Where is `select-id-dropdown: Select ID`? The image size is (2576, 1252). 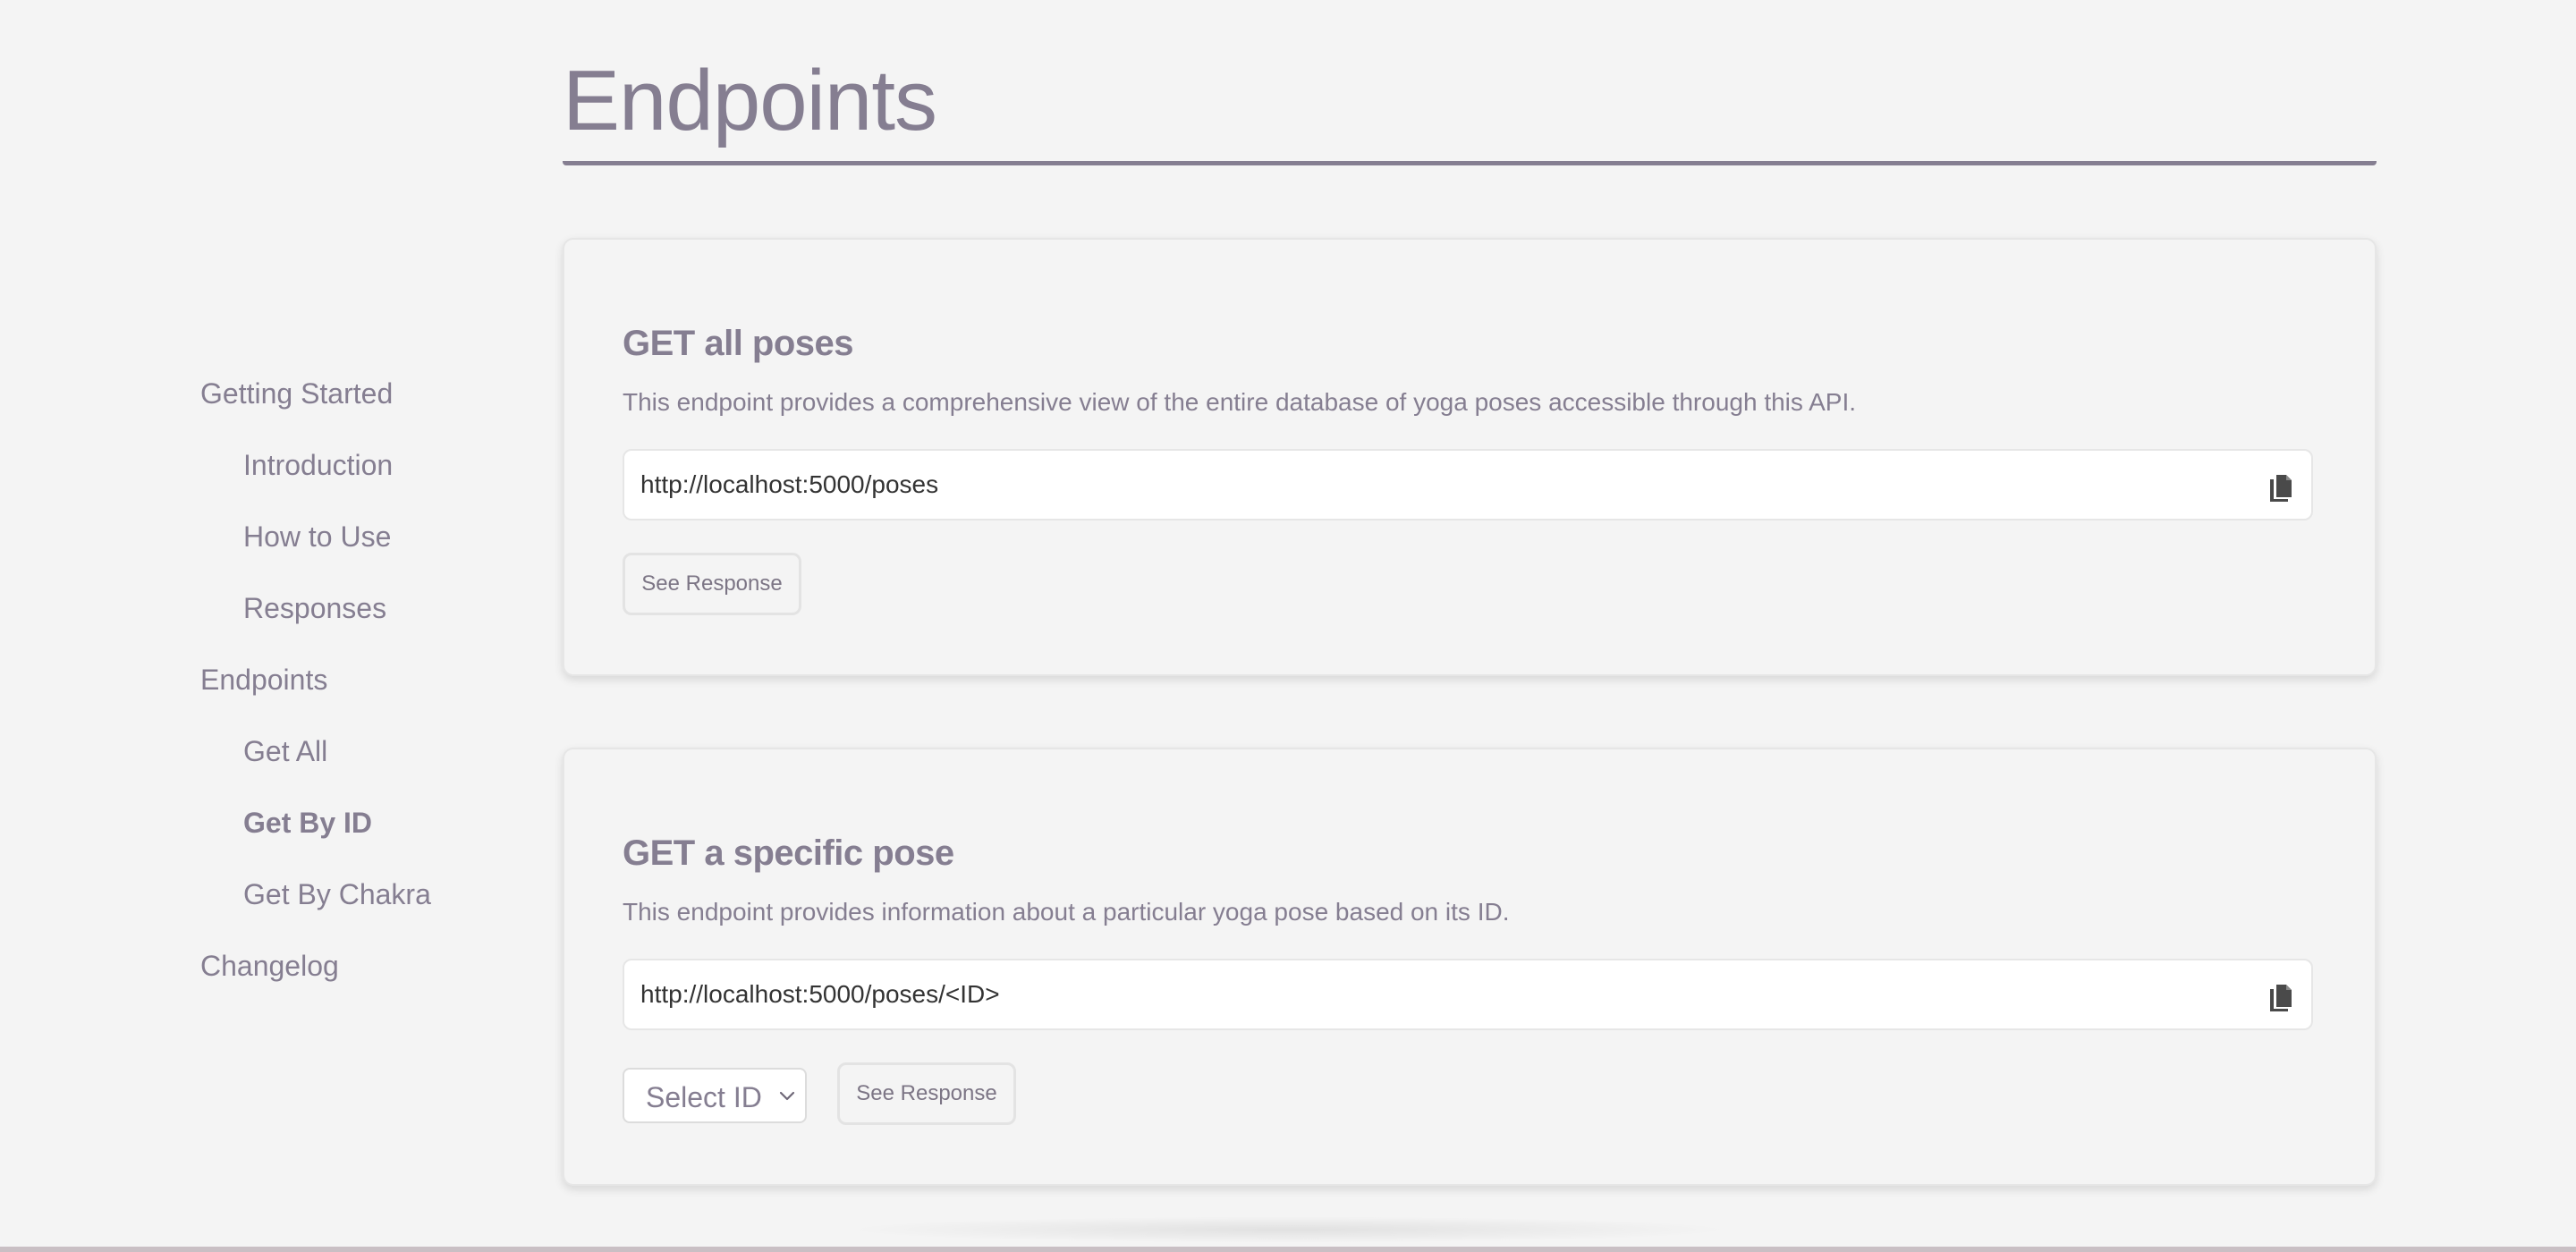 select-id-dropdown: Select ID is located at coordinates (715, 1095).